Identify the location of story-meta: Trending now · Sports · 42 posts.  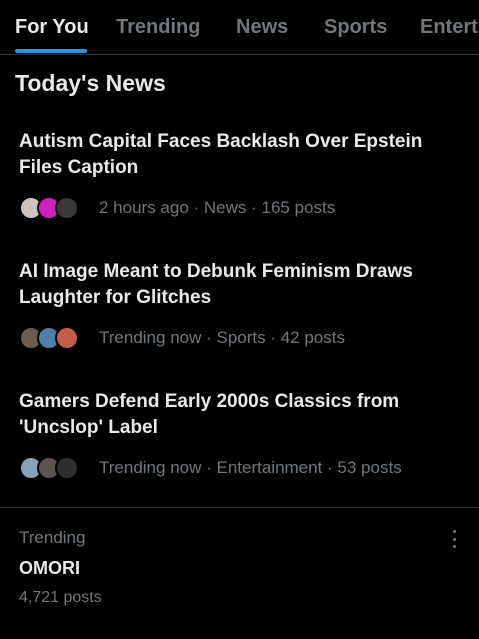
(222, 337).